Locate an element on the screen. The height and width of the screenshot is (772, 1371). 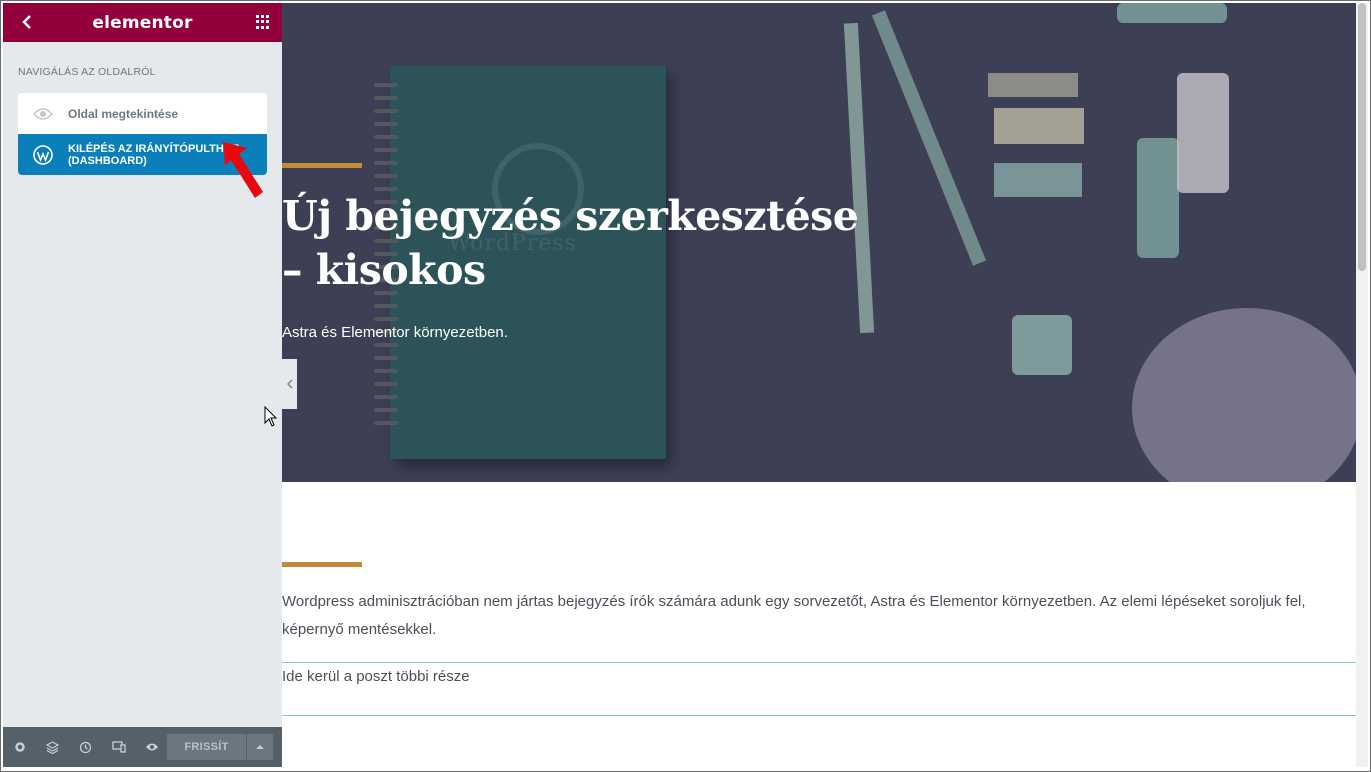
scrollbar-thumb is located at coordinates (1362, 137).